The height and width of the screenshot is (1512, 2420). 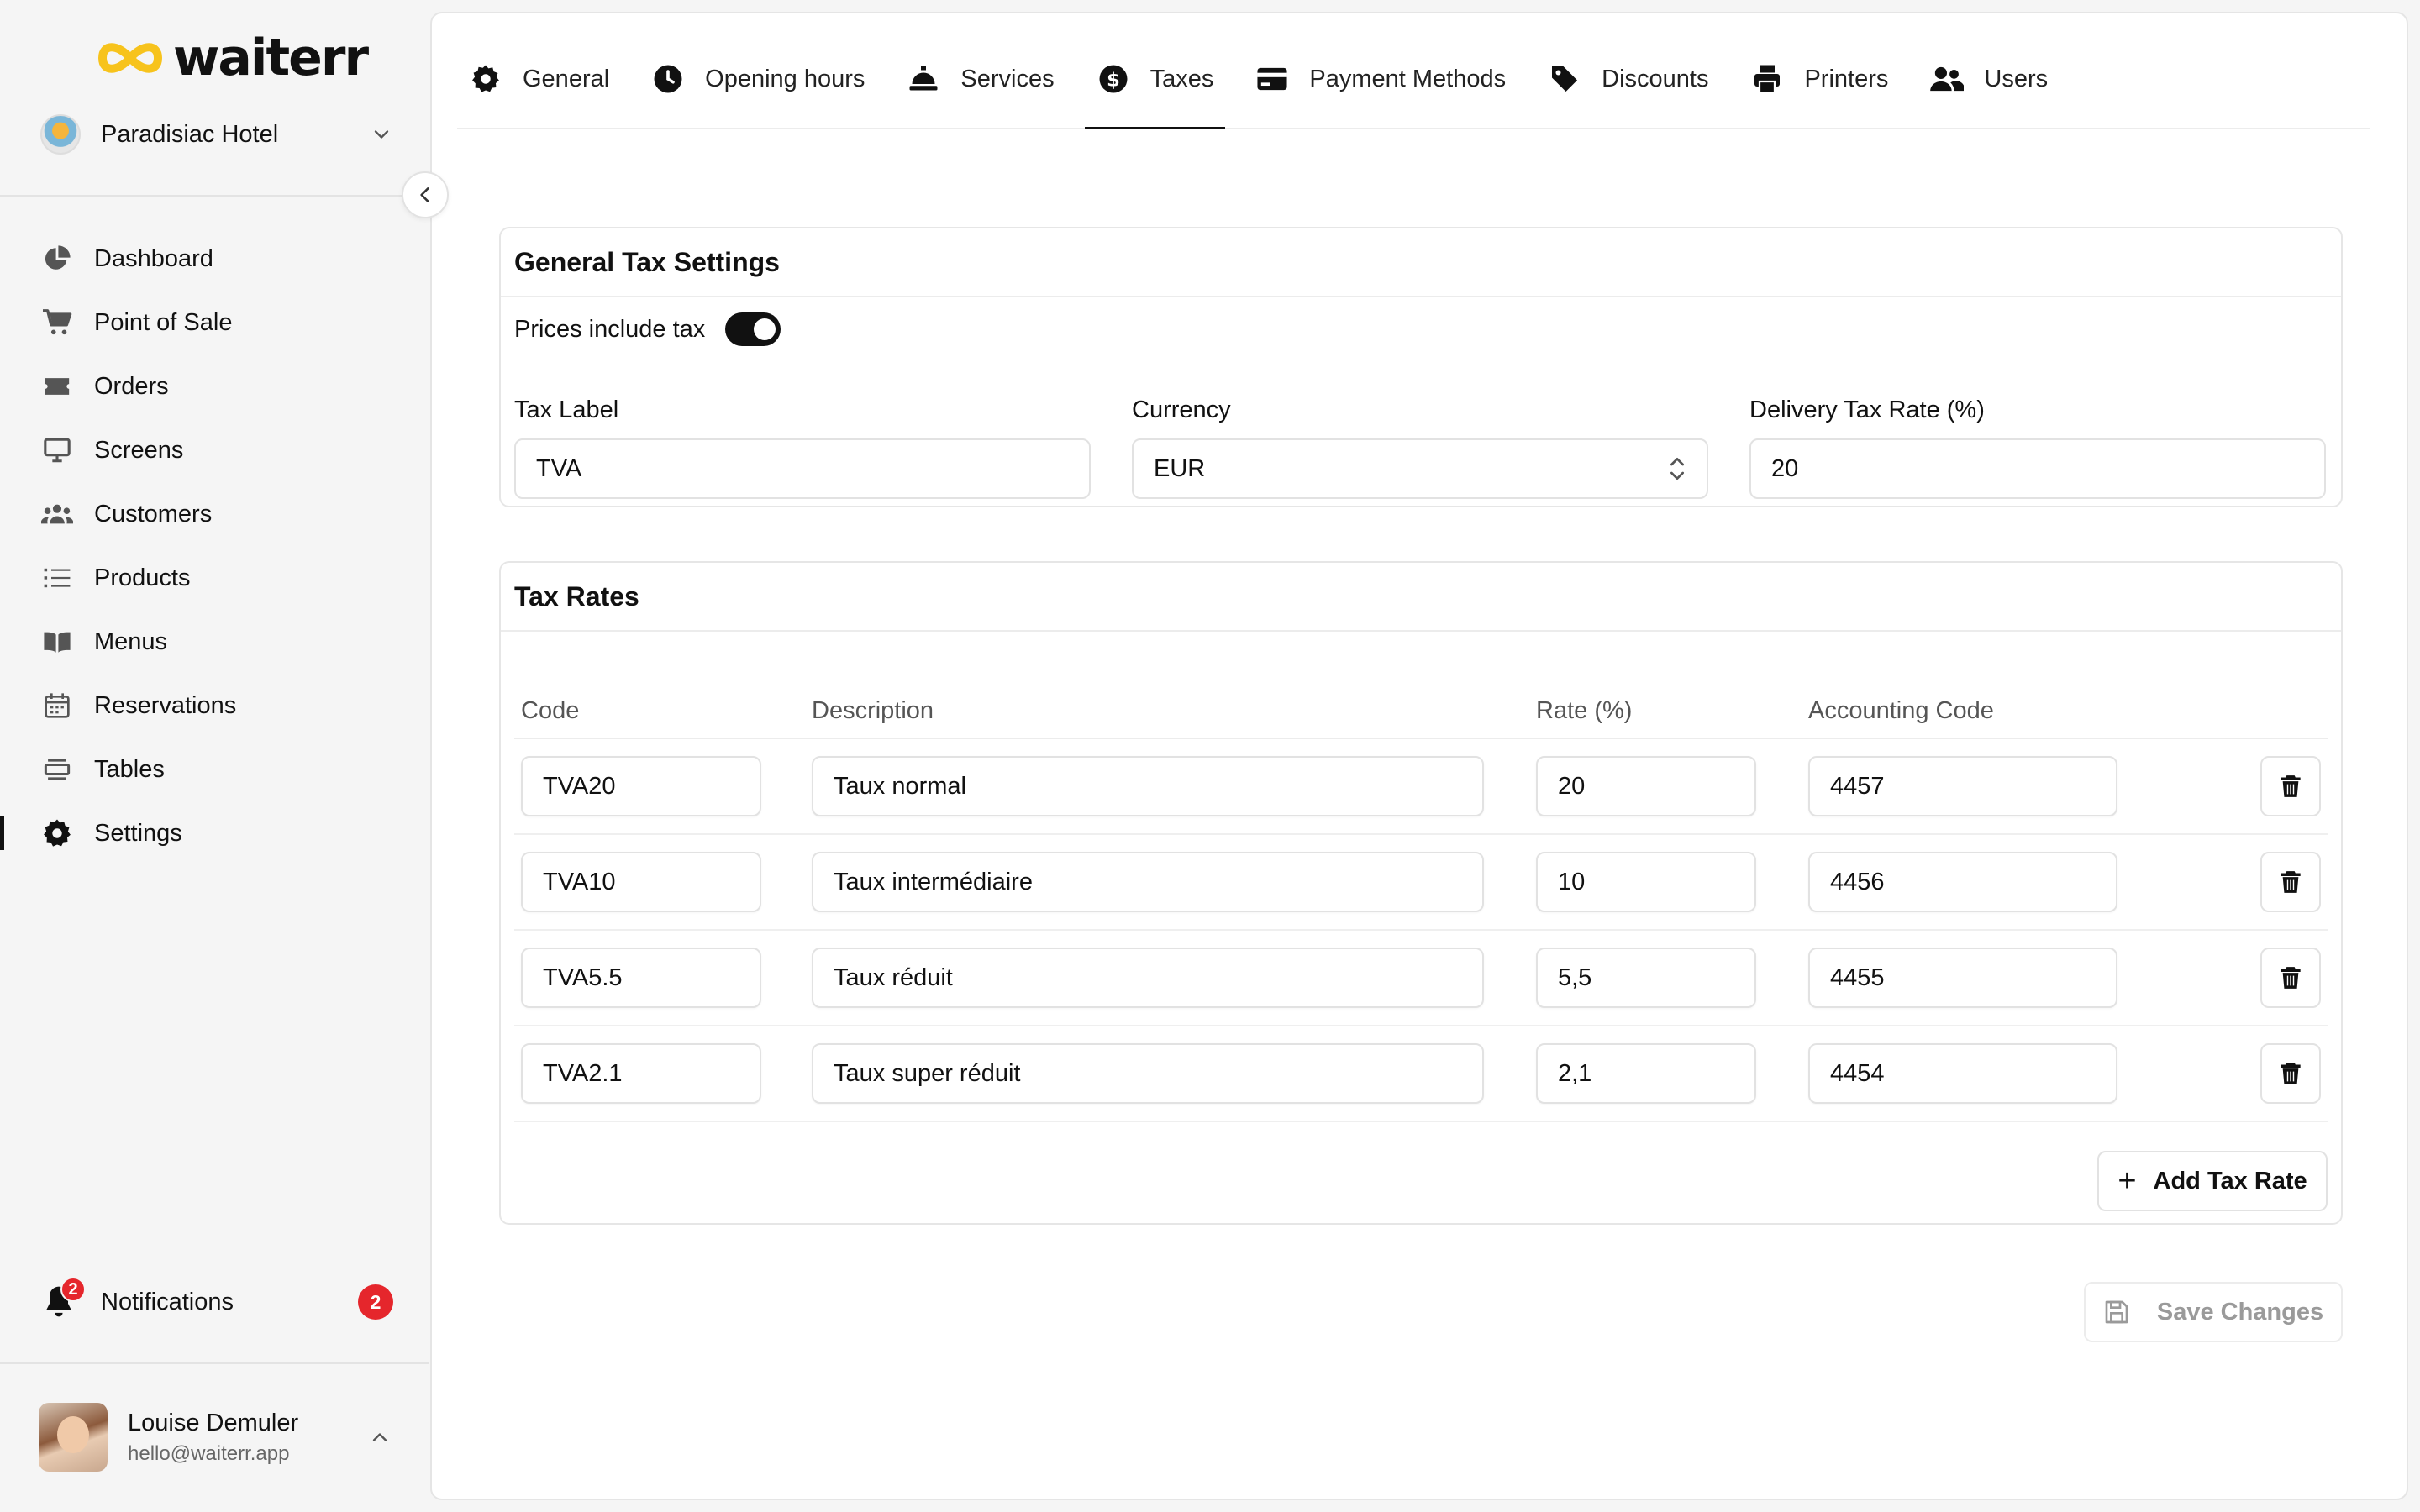 What do you see at coordinates (2212, 1181) in the screenshot?
I see `add-tax-rate-button: + Add Tax Rate` at bounding box center [2212, 1181].